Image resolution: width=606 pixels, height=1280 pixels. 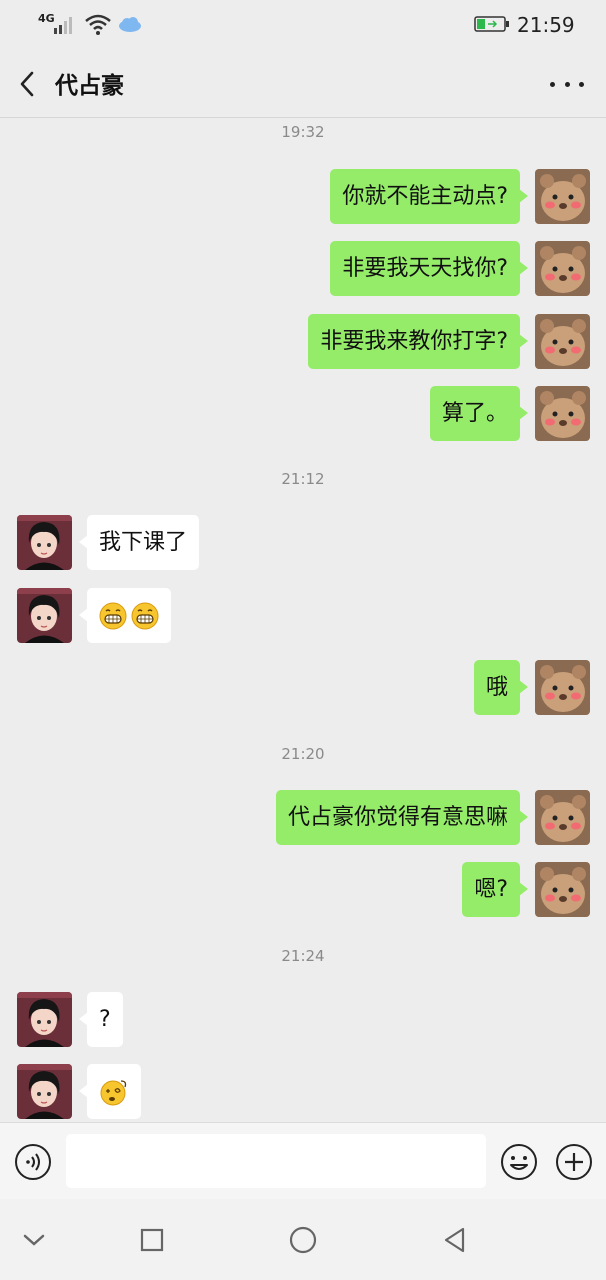 I want to click on more-options-button, so click(x=567, y=84).